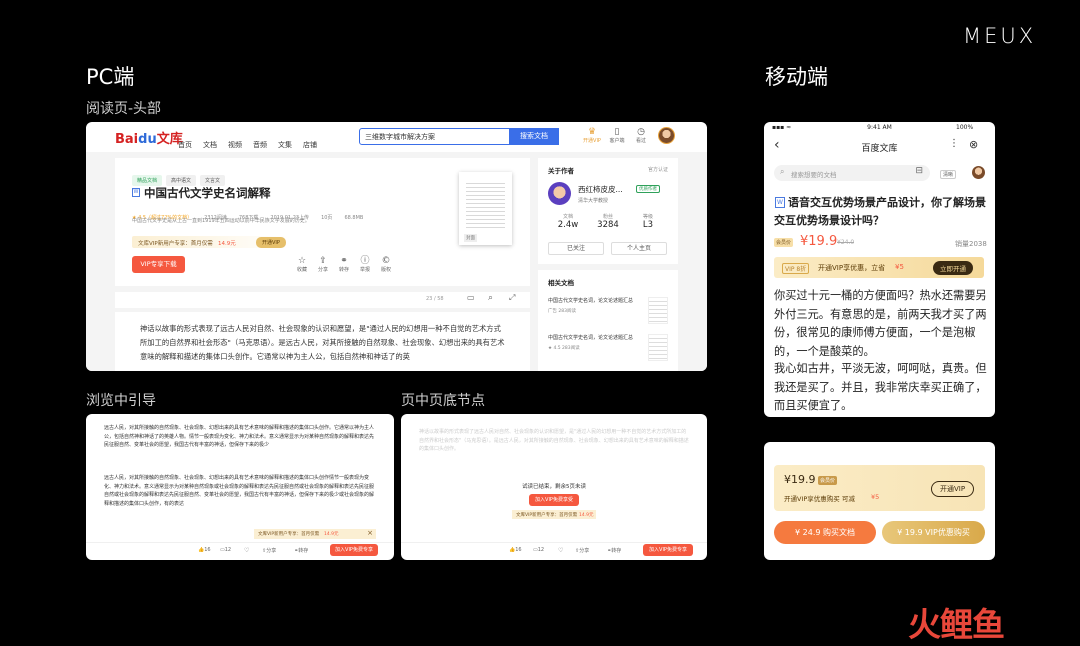  What do you see at coordinates (534, 136) in the screenshot?
I see `search-button: 搜索文档` at bounding box center [534, 136].